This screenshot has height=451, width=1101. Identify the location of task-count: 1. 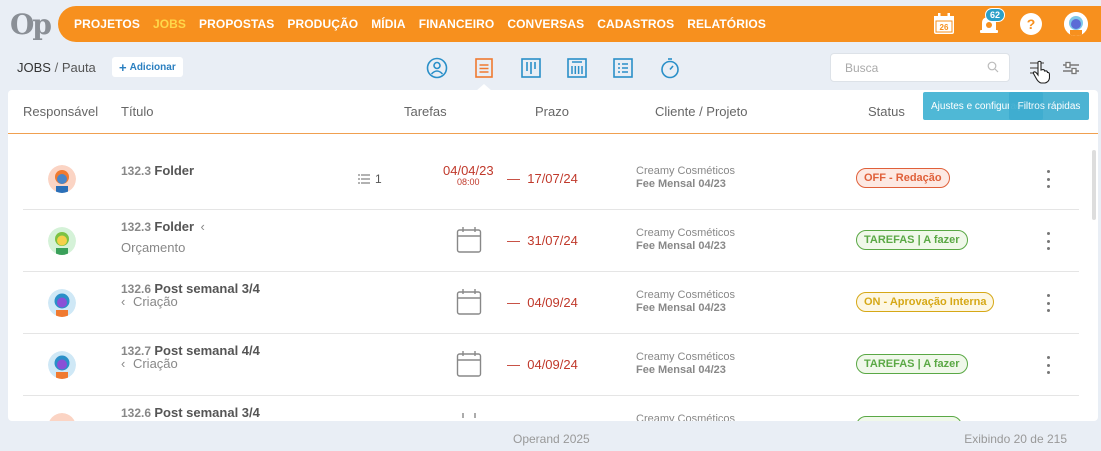
(370, 179).